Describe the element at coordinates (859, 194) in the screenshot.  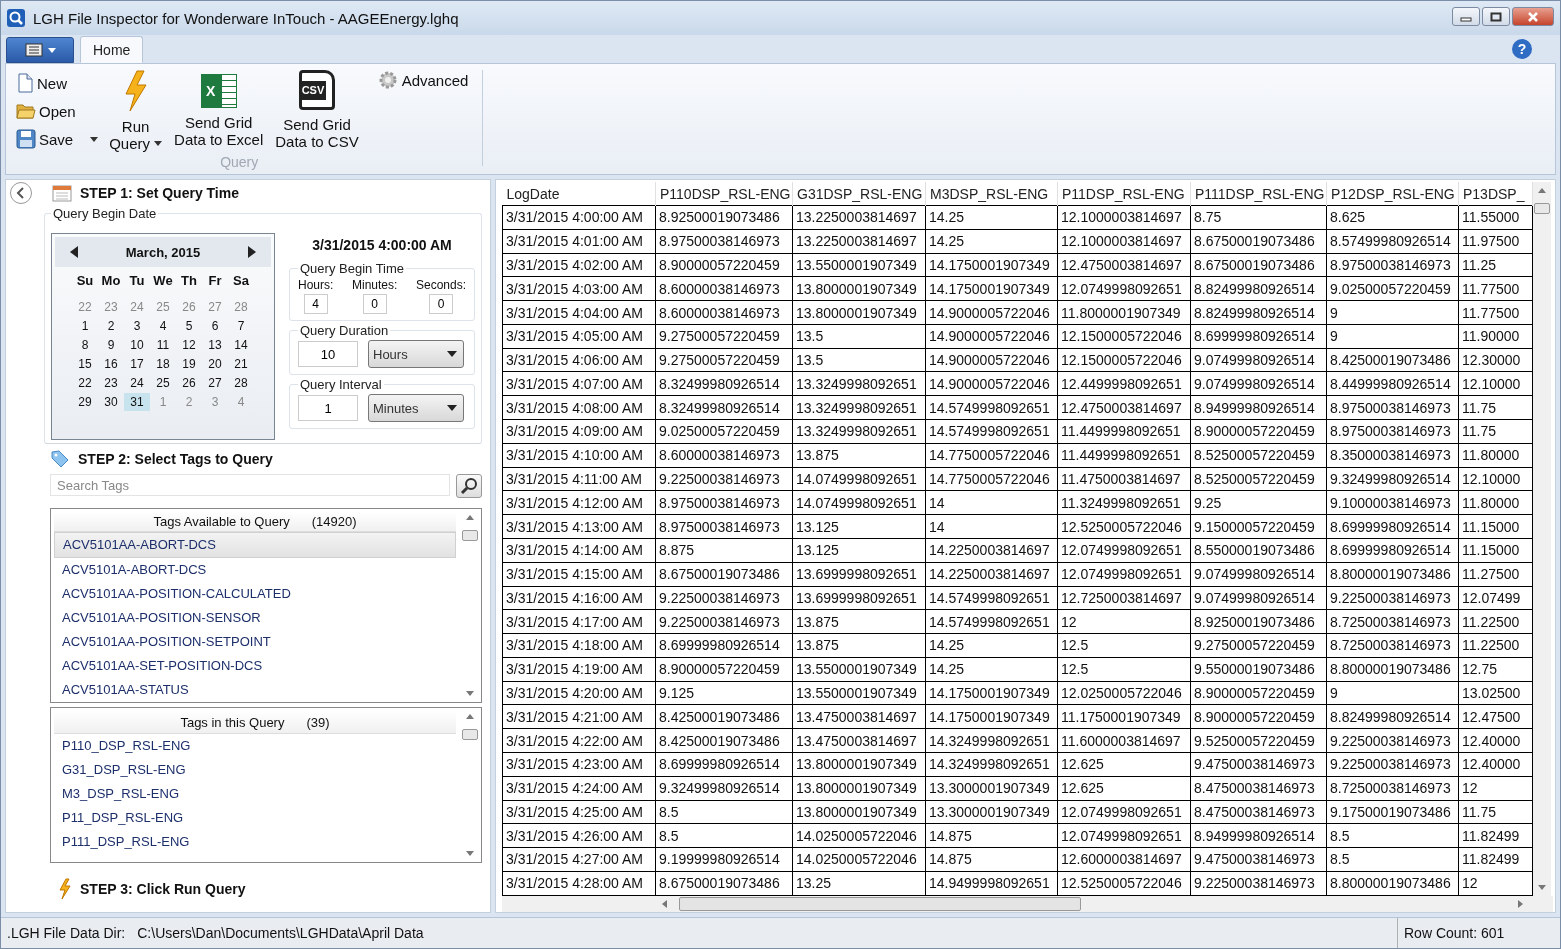
I see `column-header: G31DSP_RSL-ENG` at that location.